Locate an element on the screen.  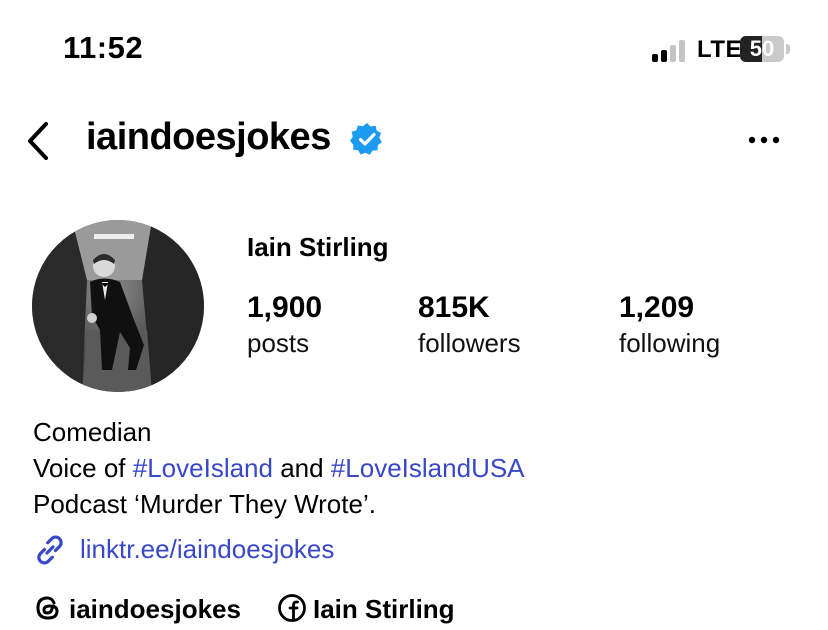
stat-followers-value: 815K is located at coordinates (454, 307).